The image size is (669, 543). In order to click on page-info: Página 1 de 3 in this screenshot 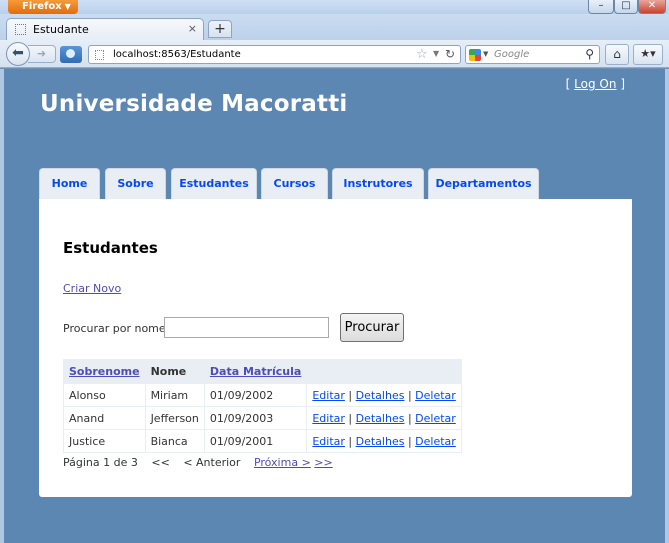, I will do `click(100, 462)`.